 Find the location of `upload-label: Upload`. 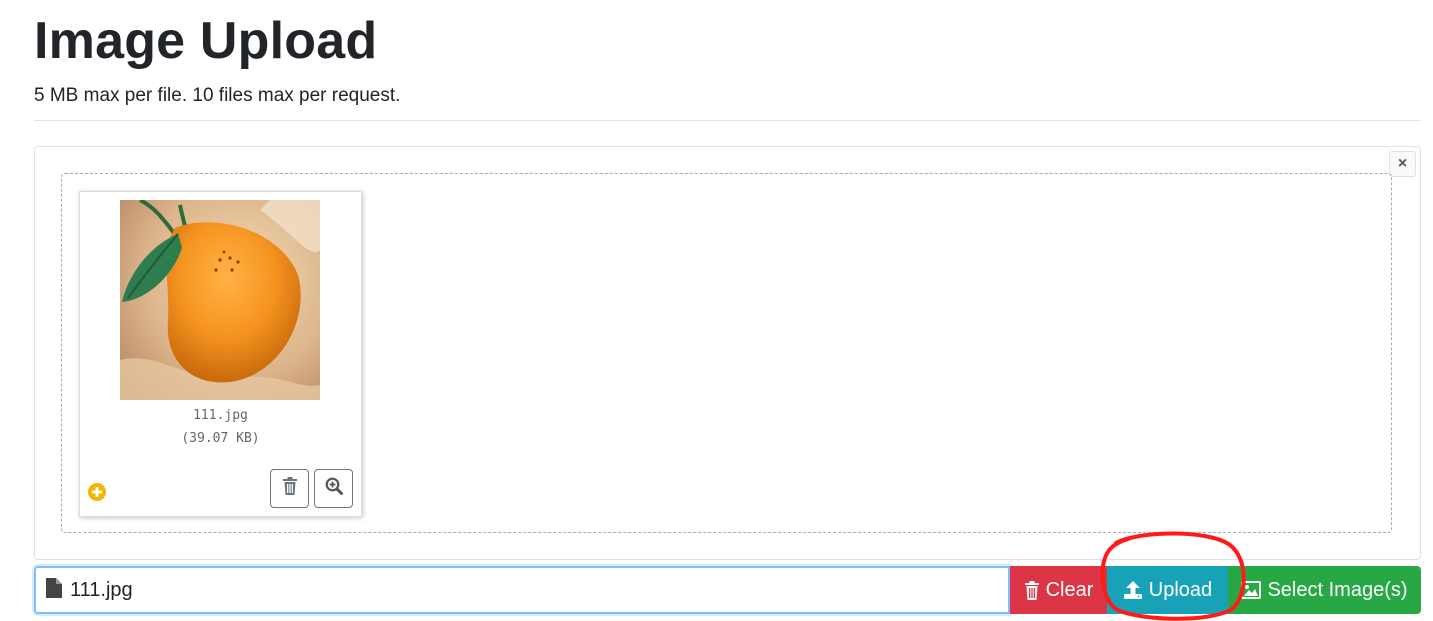

upload-label: Upload is located at coordinates (1180, 589).